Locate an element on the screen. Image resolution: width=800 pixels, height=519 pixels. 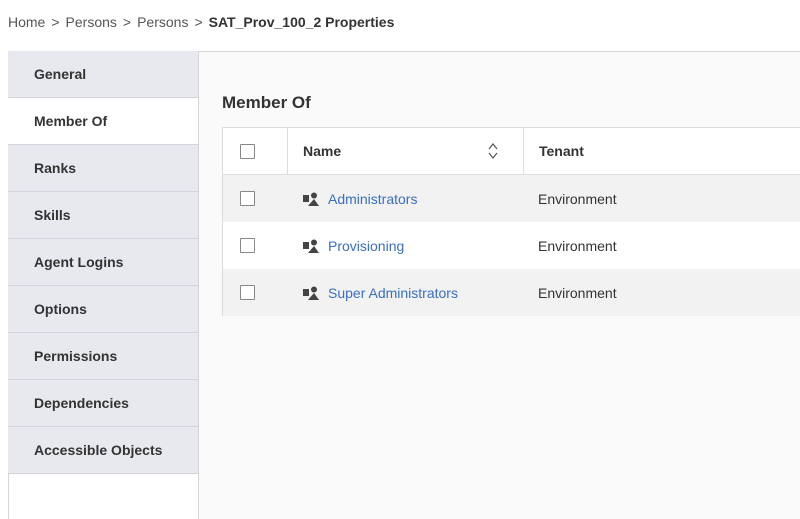
sidebar-item-permissions: Permissions is located at coordinates (103, 356).